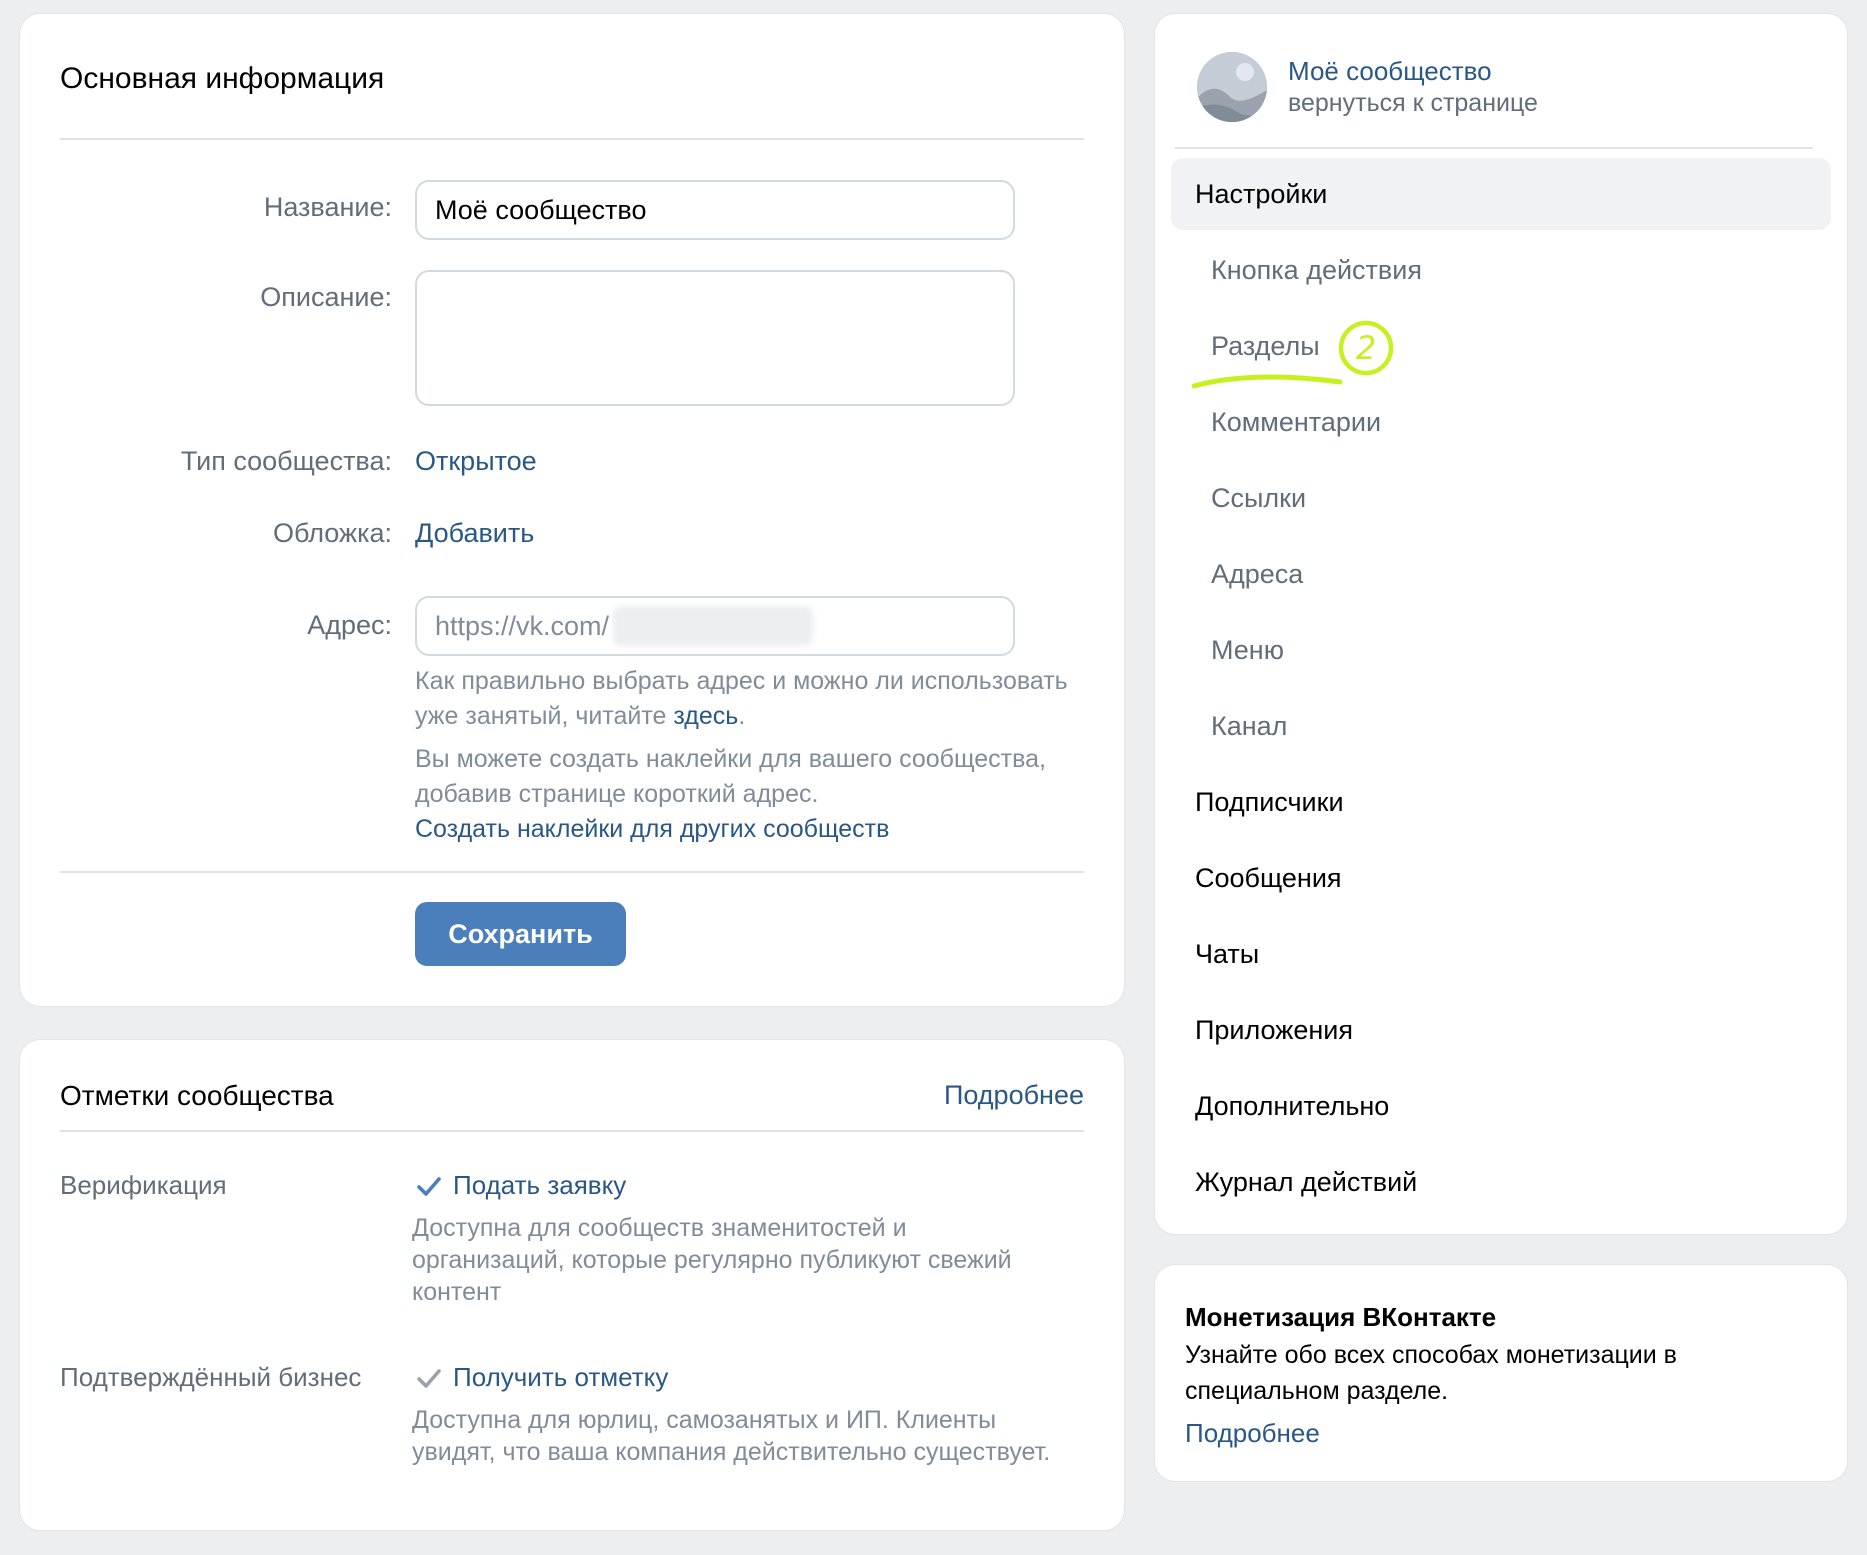  What do you see at coordinates (211, 1377) in the screenshot?
I see `business-label: Подтверждённый бизнес` at bounding box center [211, 1377].